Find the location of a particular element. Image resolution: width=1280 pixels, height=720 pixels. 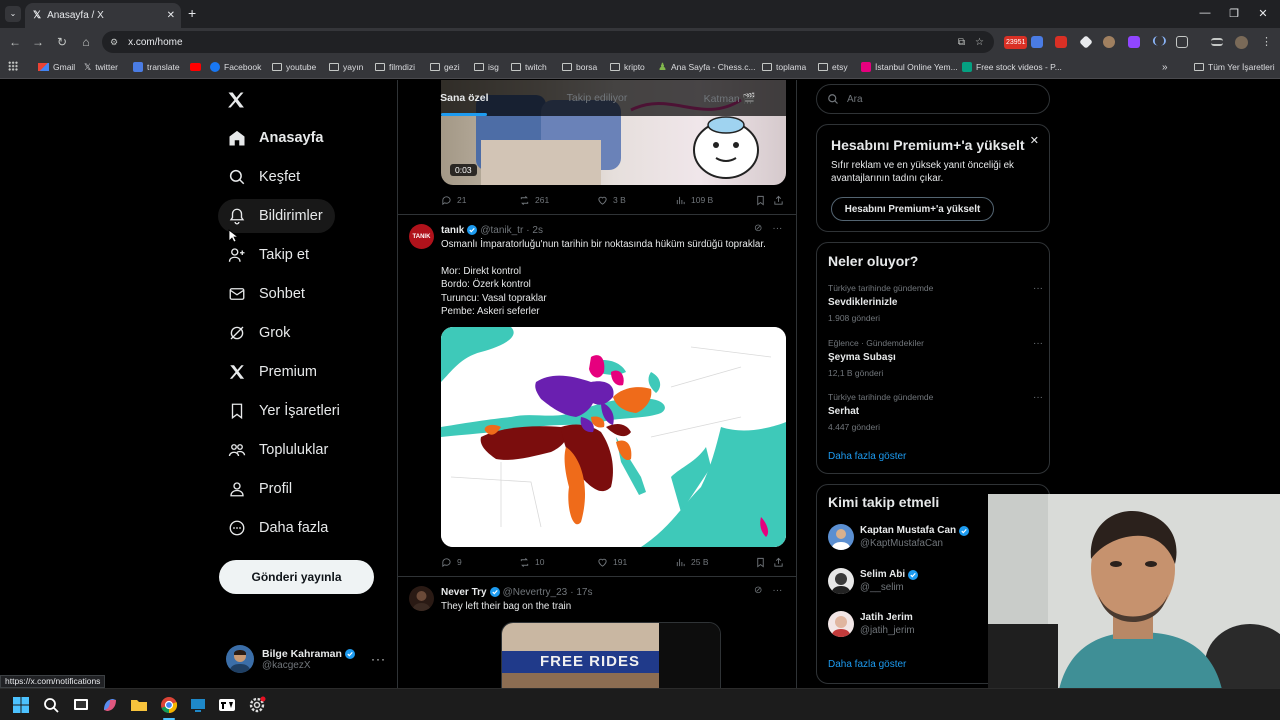

sidebar-item-premium: Premium is located at coordinates (273, 372).